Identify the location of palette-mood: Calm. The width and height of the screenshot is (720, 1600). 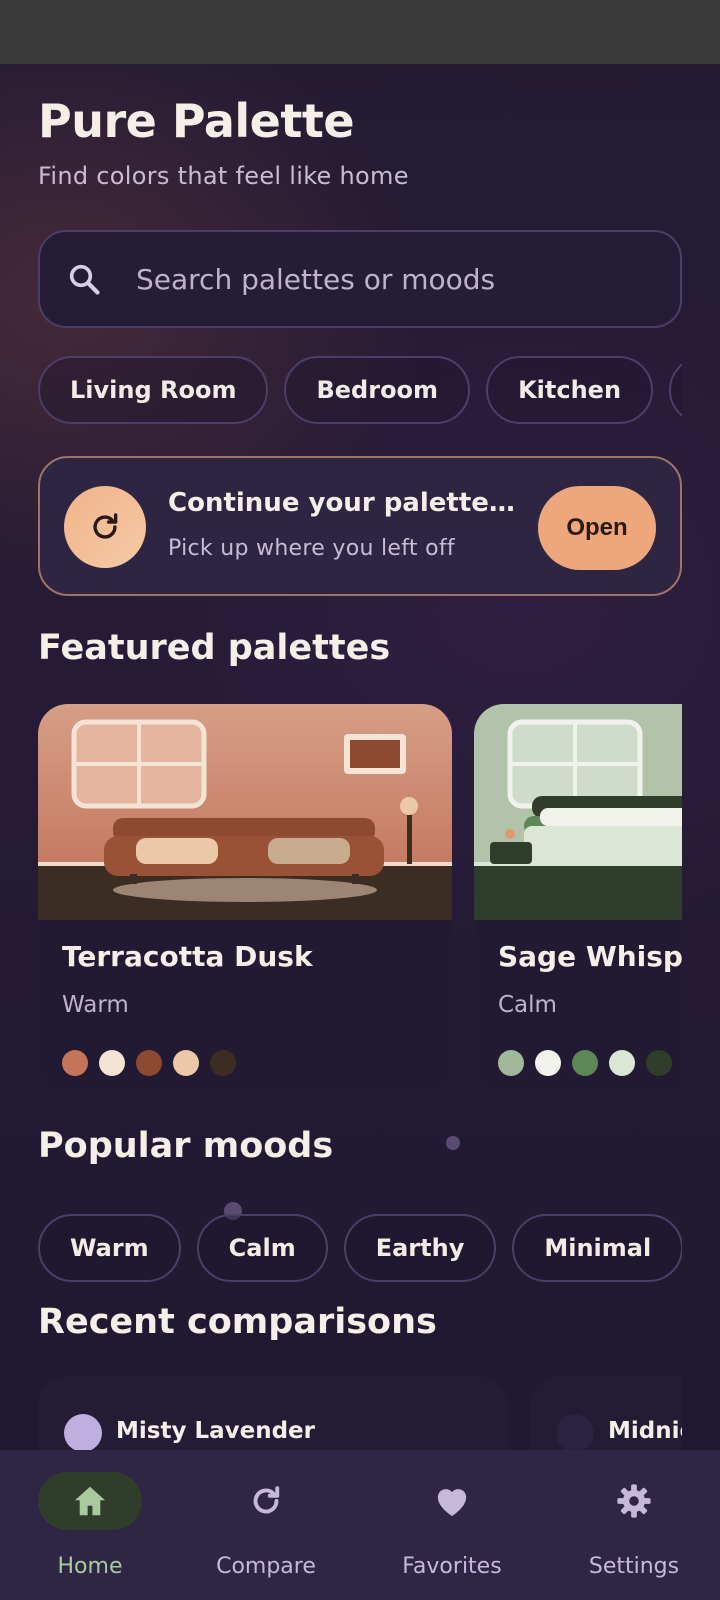
(527, 1005).